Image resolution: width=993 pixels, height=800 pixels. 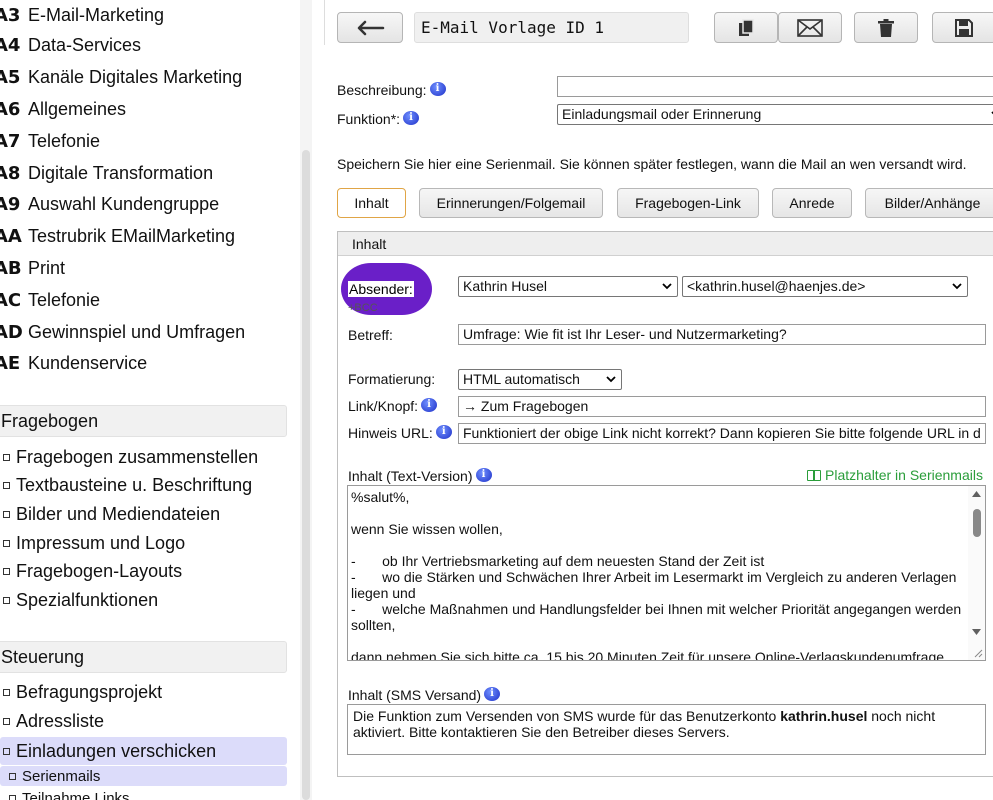 I want to click on nav-link-label: Fragebogen zusammenstellen, so click(x=137, y=456).